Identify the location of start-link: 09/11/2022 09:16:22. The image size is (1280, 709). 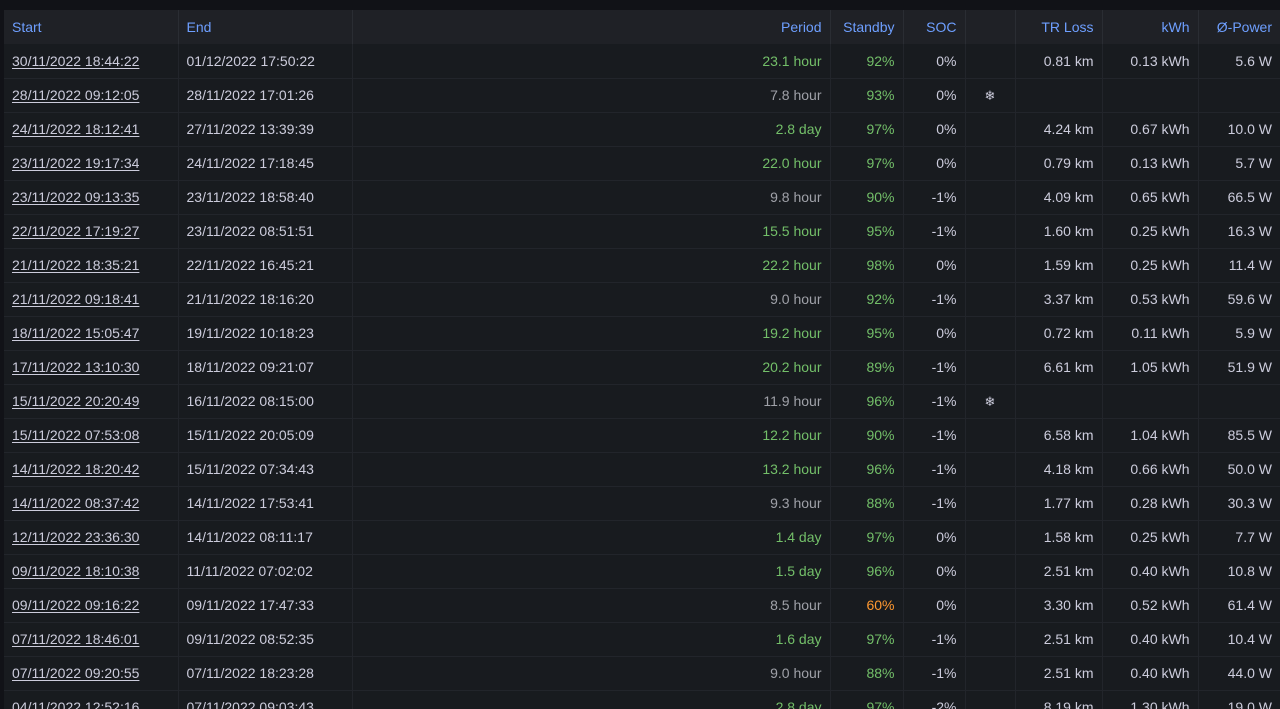
(75, 605).